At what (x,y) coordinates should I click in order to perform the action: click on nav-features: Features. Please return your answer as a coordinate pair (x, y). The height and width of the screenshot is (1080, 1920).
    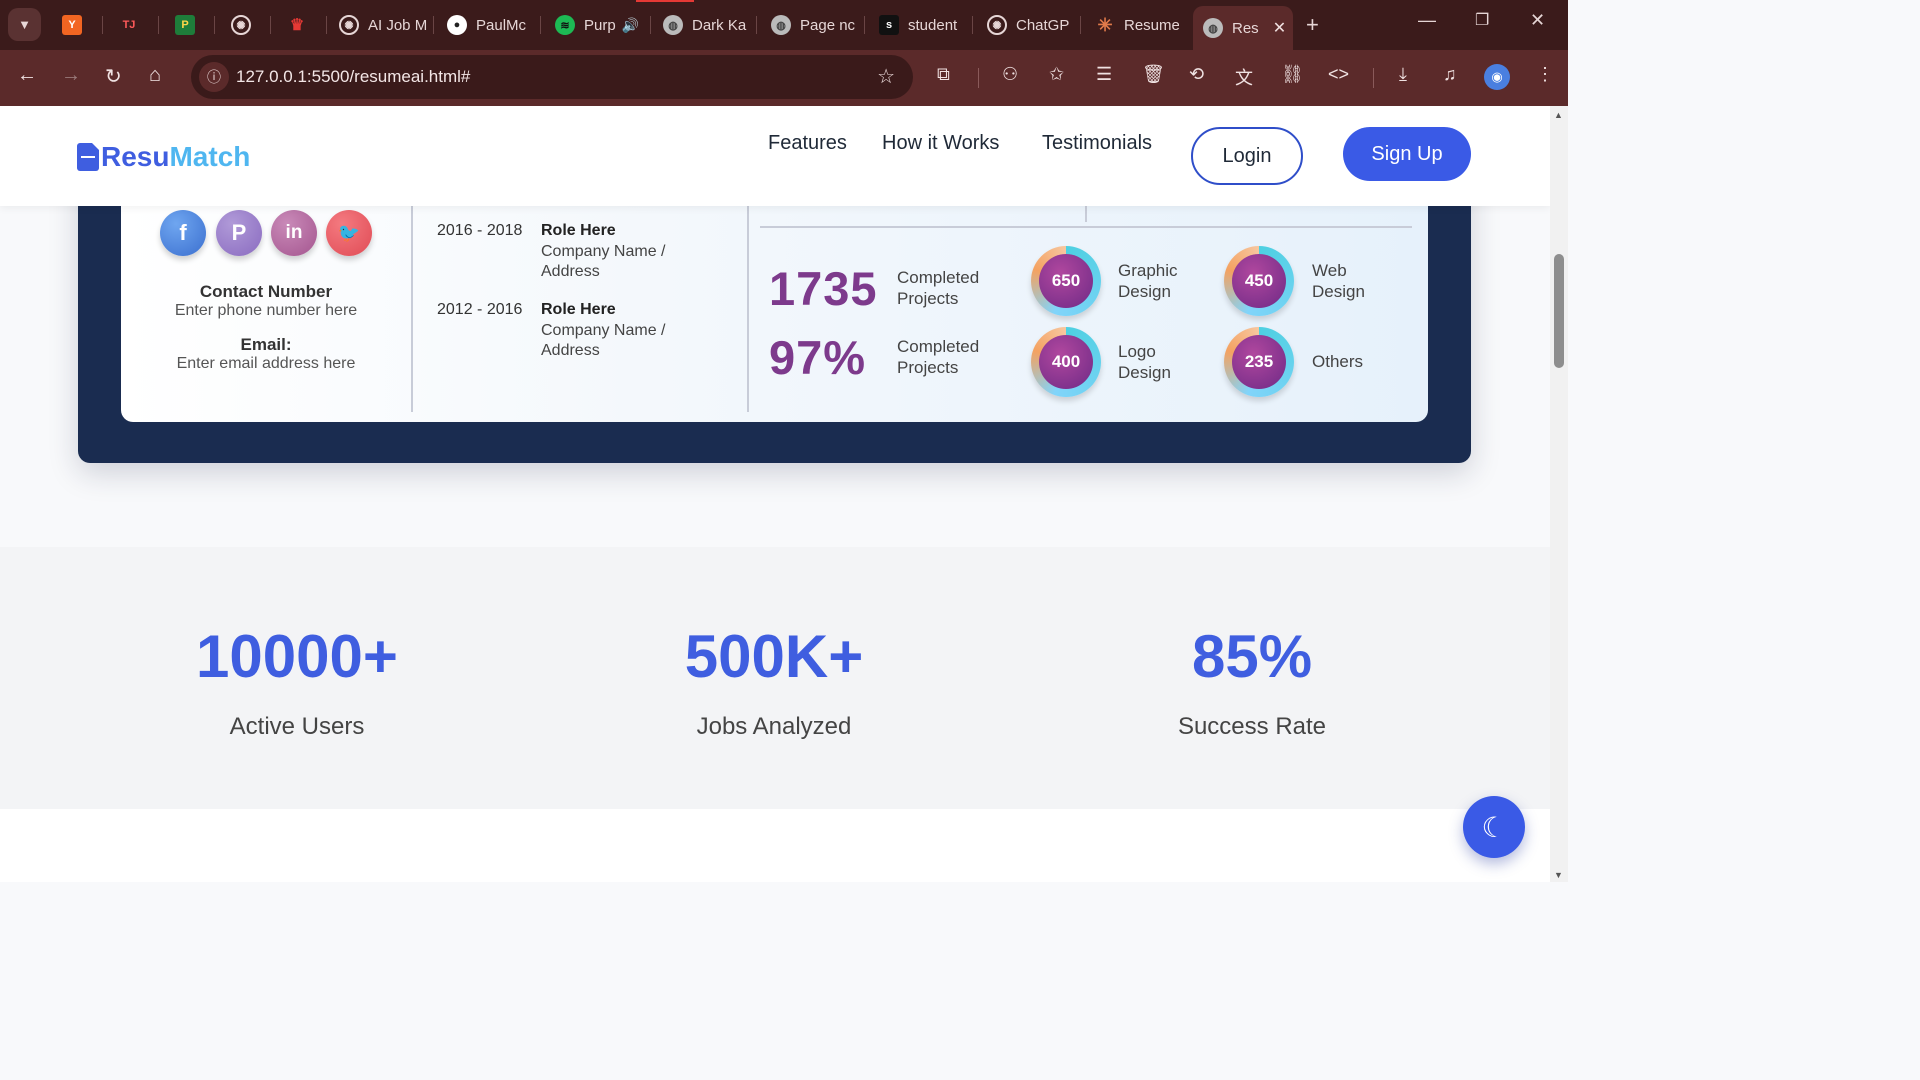
    Looking at the image, I should click on (807, 143).